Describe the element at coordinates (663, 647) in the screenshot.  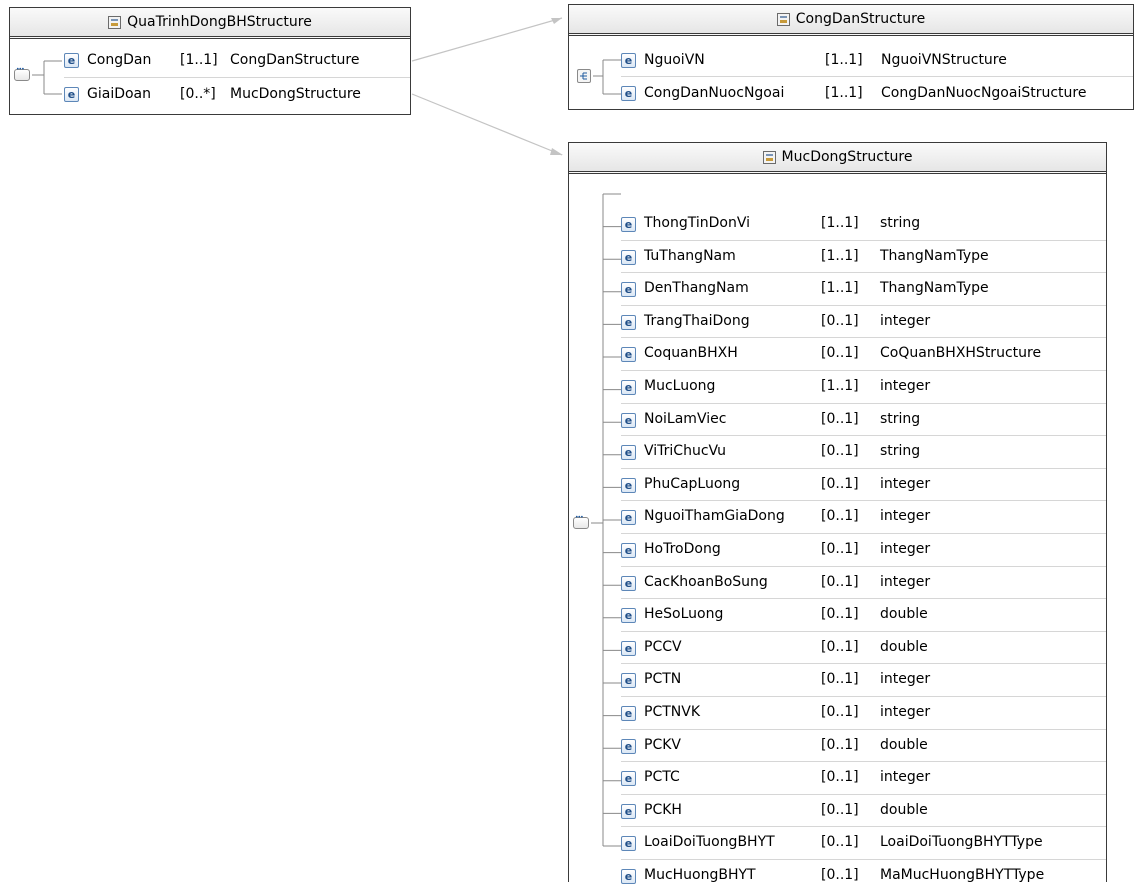
I see `element-name: PCCV` at that location.